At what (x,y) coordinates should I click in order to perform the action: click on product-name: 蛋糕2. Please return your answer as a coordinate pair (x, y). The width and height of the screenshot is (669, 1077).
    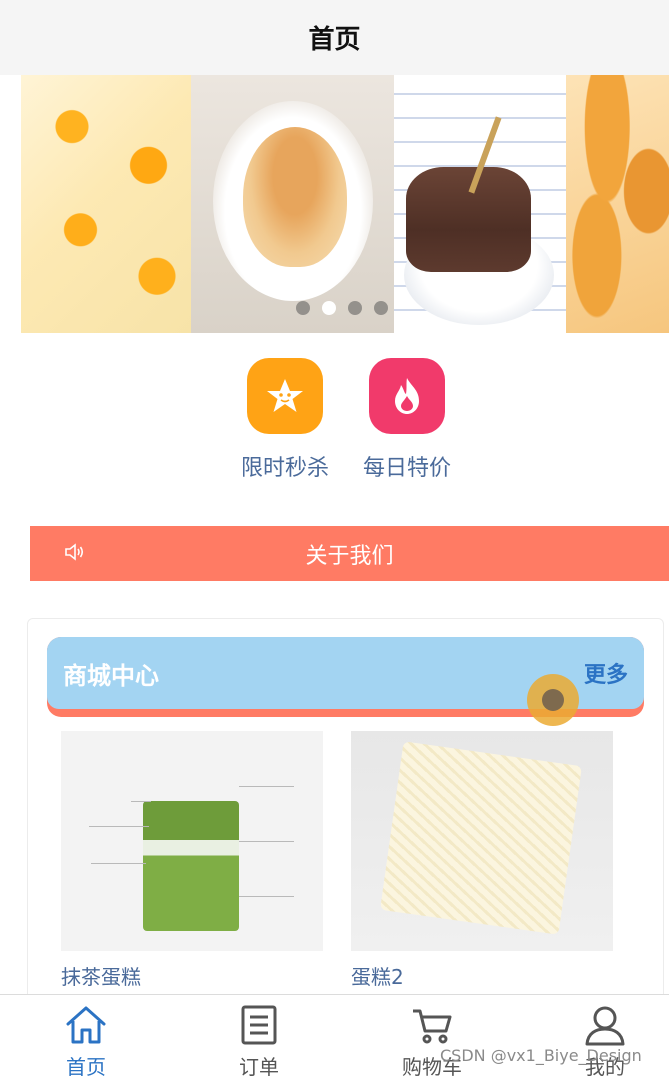
    Looking at the image, I should click on (482, 975).